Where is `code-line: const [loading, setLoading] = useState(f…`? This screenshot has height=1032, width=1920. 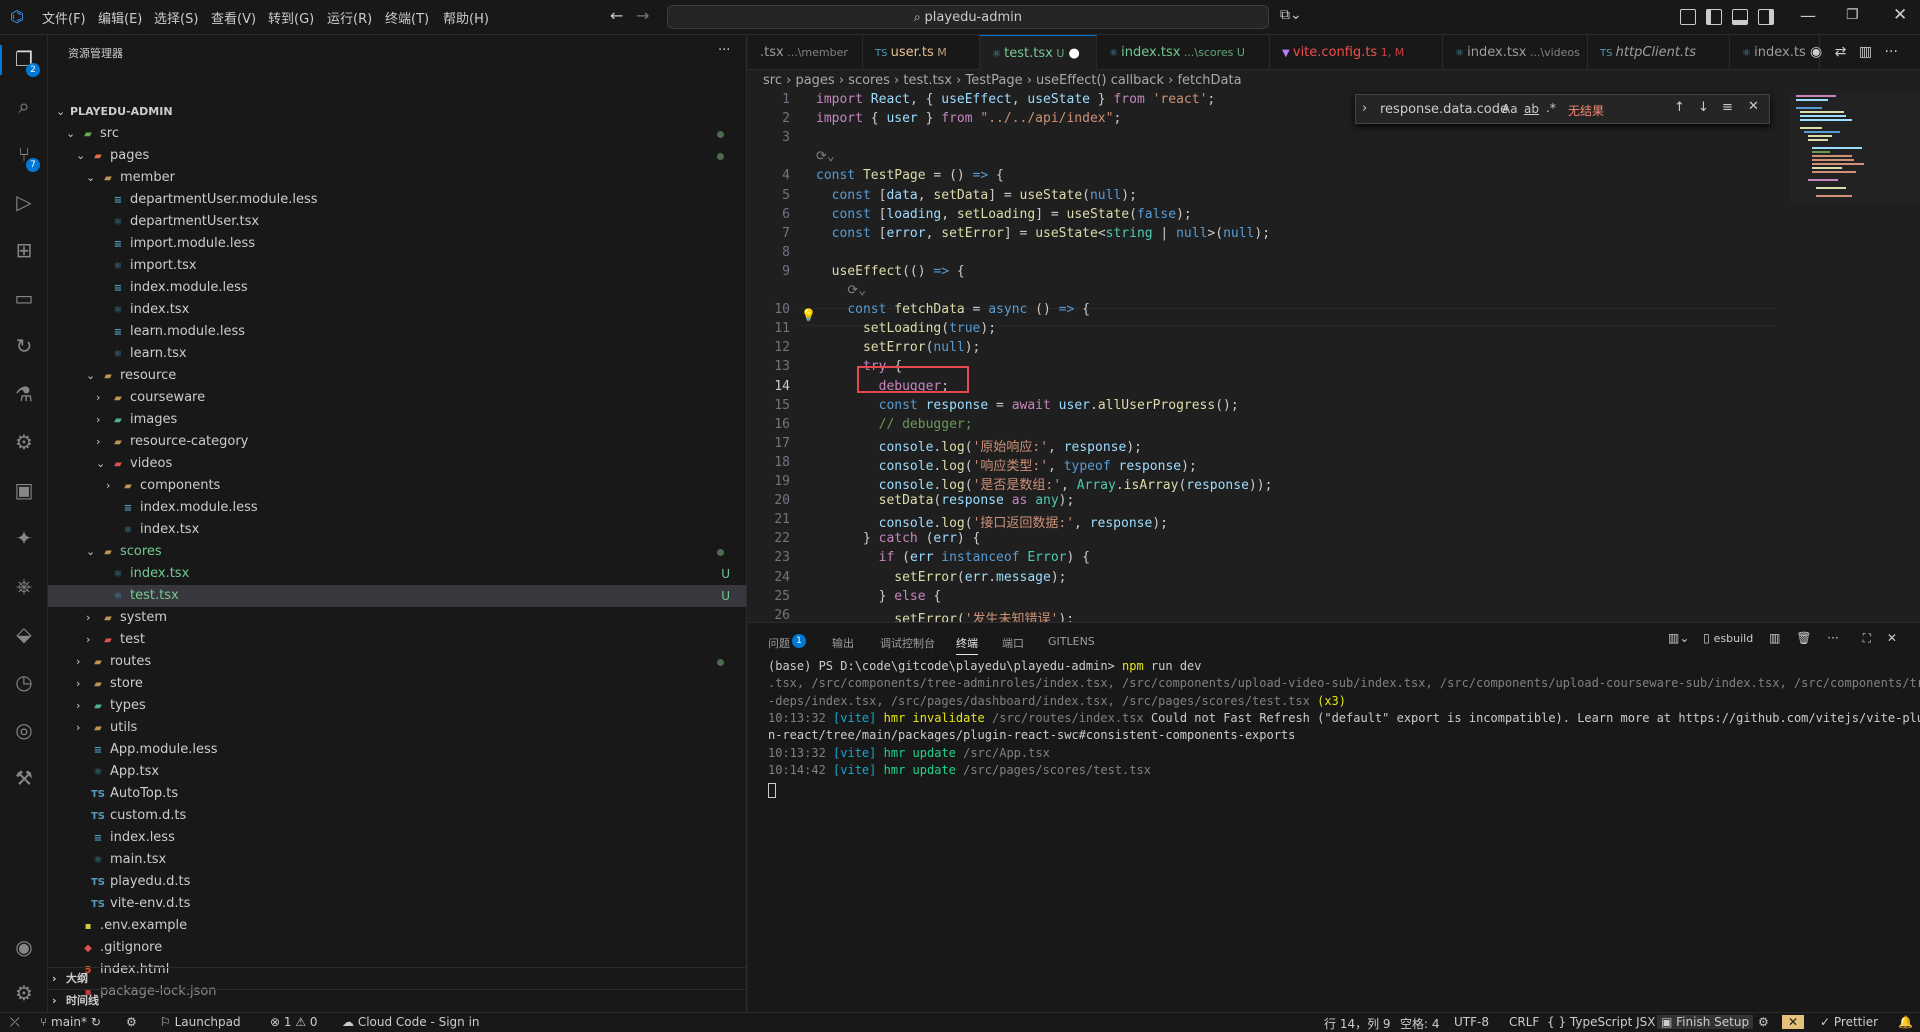 code-line: const [loading, setLoading] = useState(f… is located at coordinates (1004, 214).